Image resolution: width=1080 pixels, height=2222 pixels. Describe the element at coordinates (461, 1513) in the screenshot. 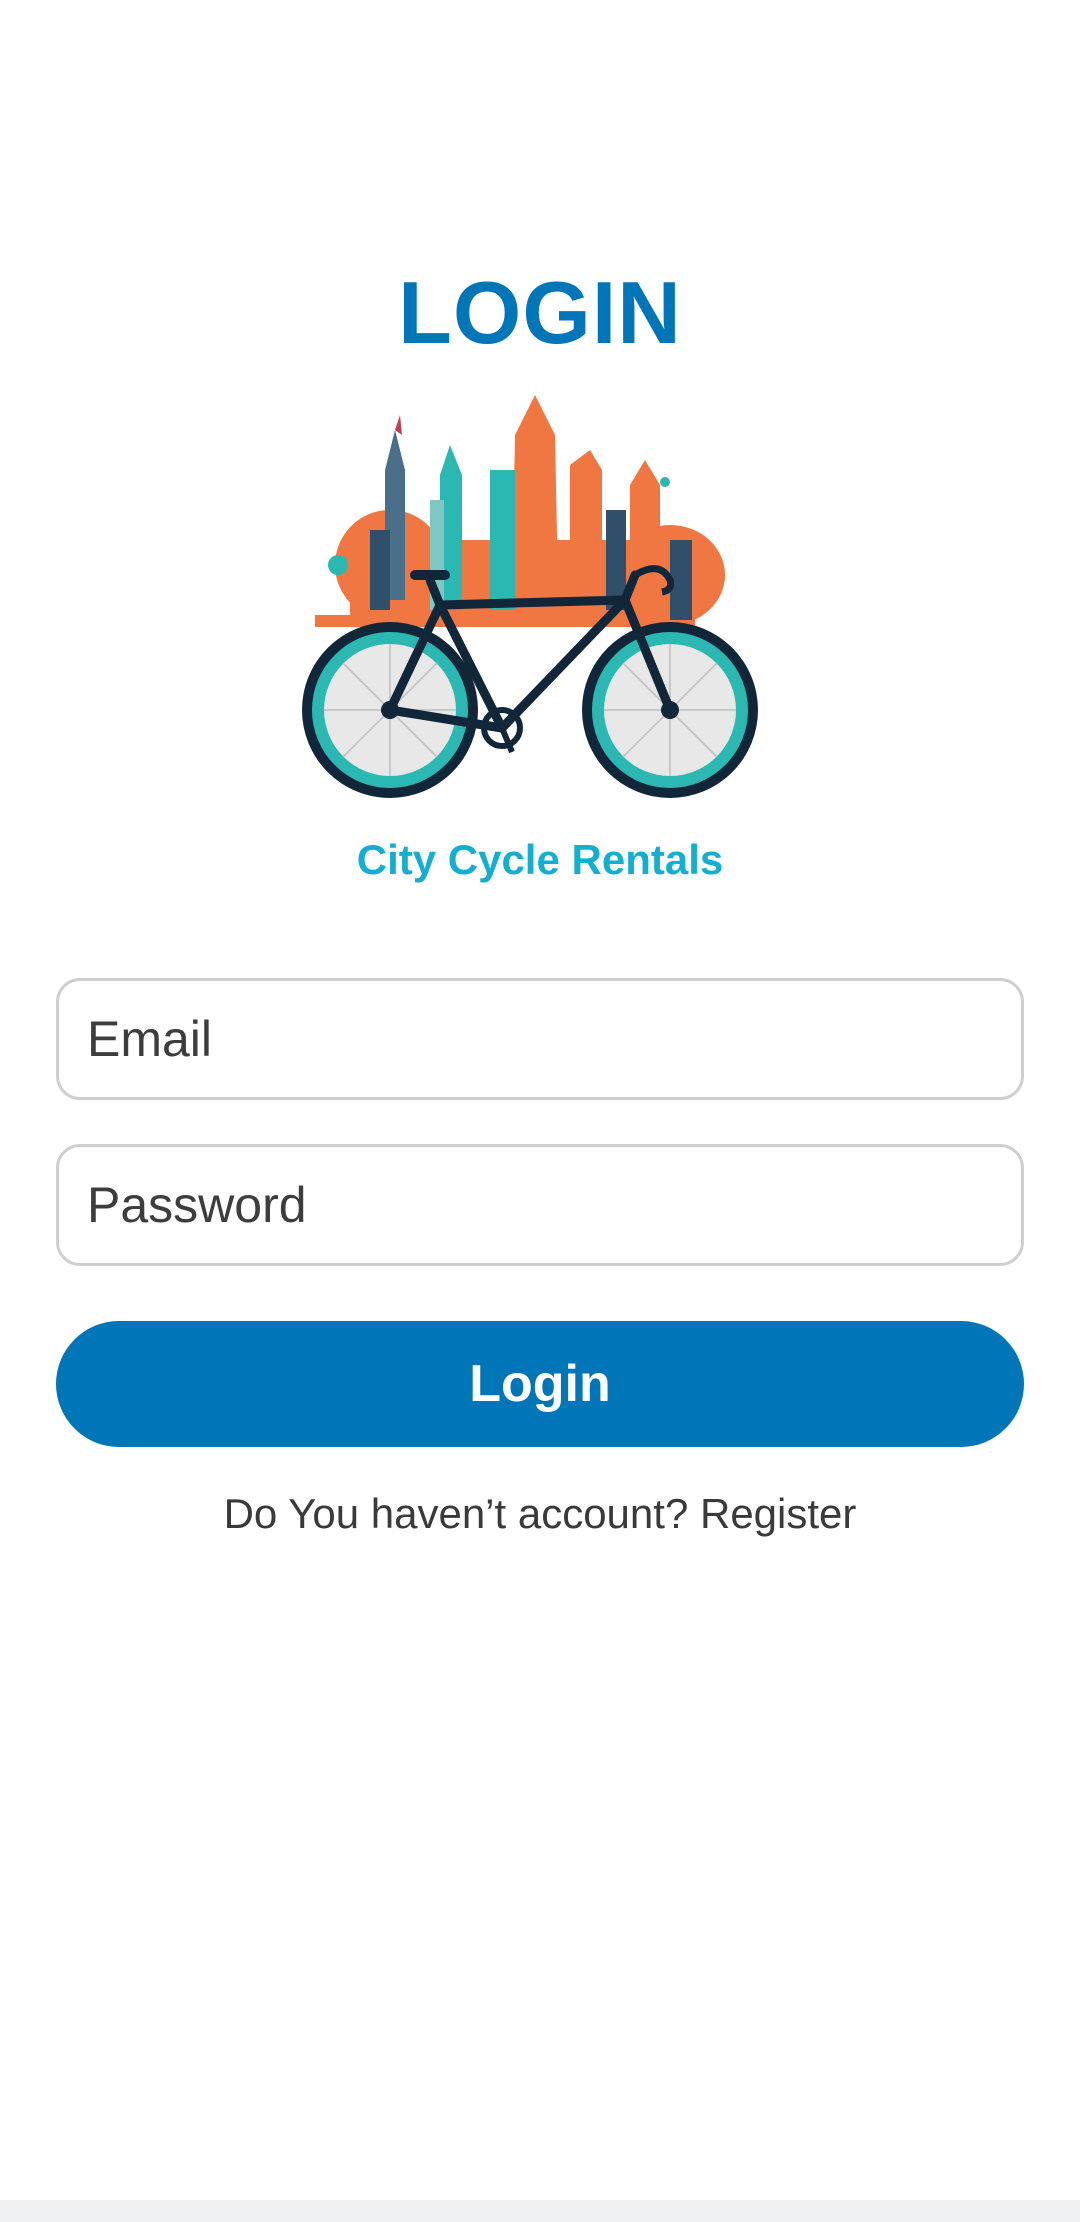

I see `register-prompt-text: Do You haven’t account?` at that location.